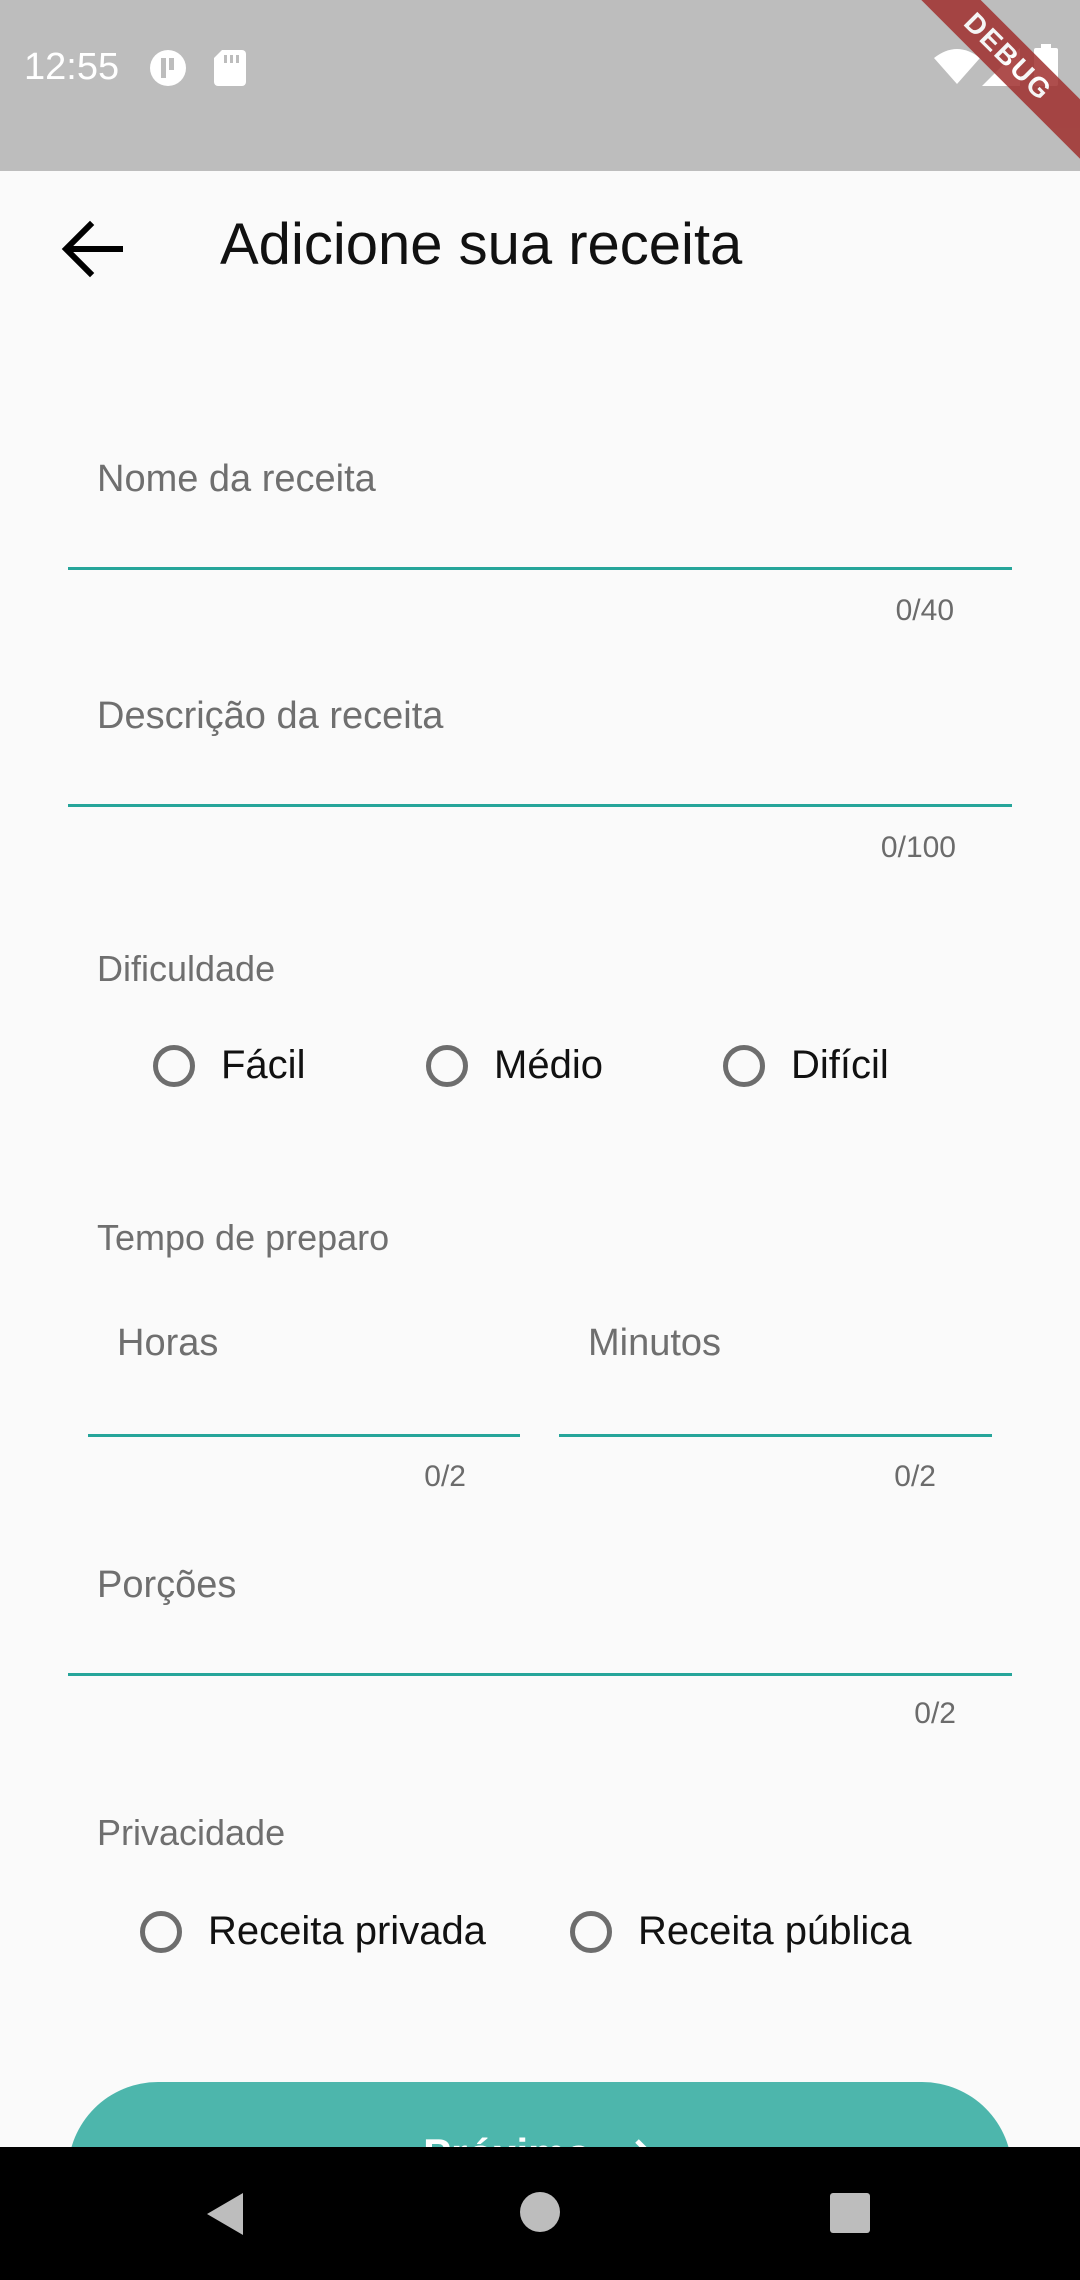  I want to click on prep-minutes-label: Minutos, so click(655, 1343).